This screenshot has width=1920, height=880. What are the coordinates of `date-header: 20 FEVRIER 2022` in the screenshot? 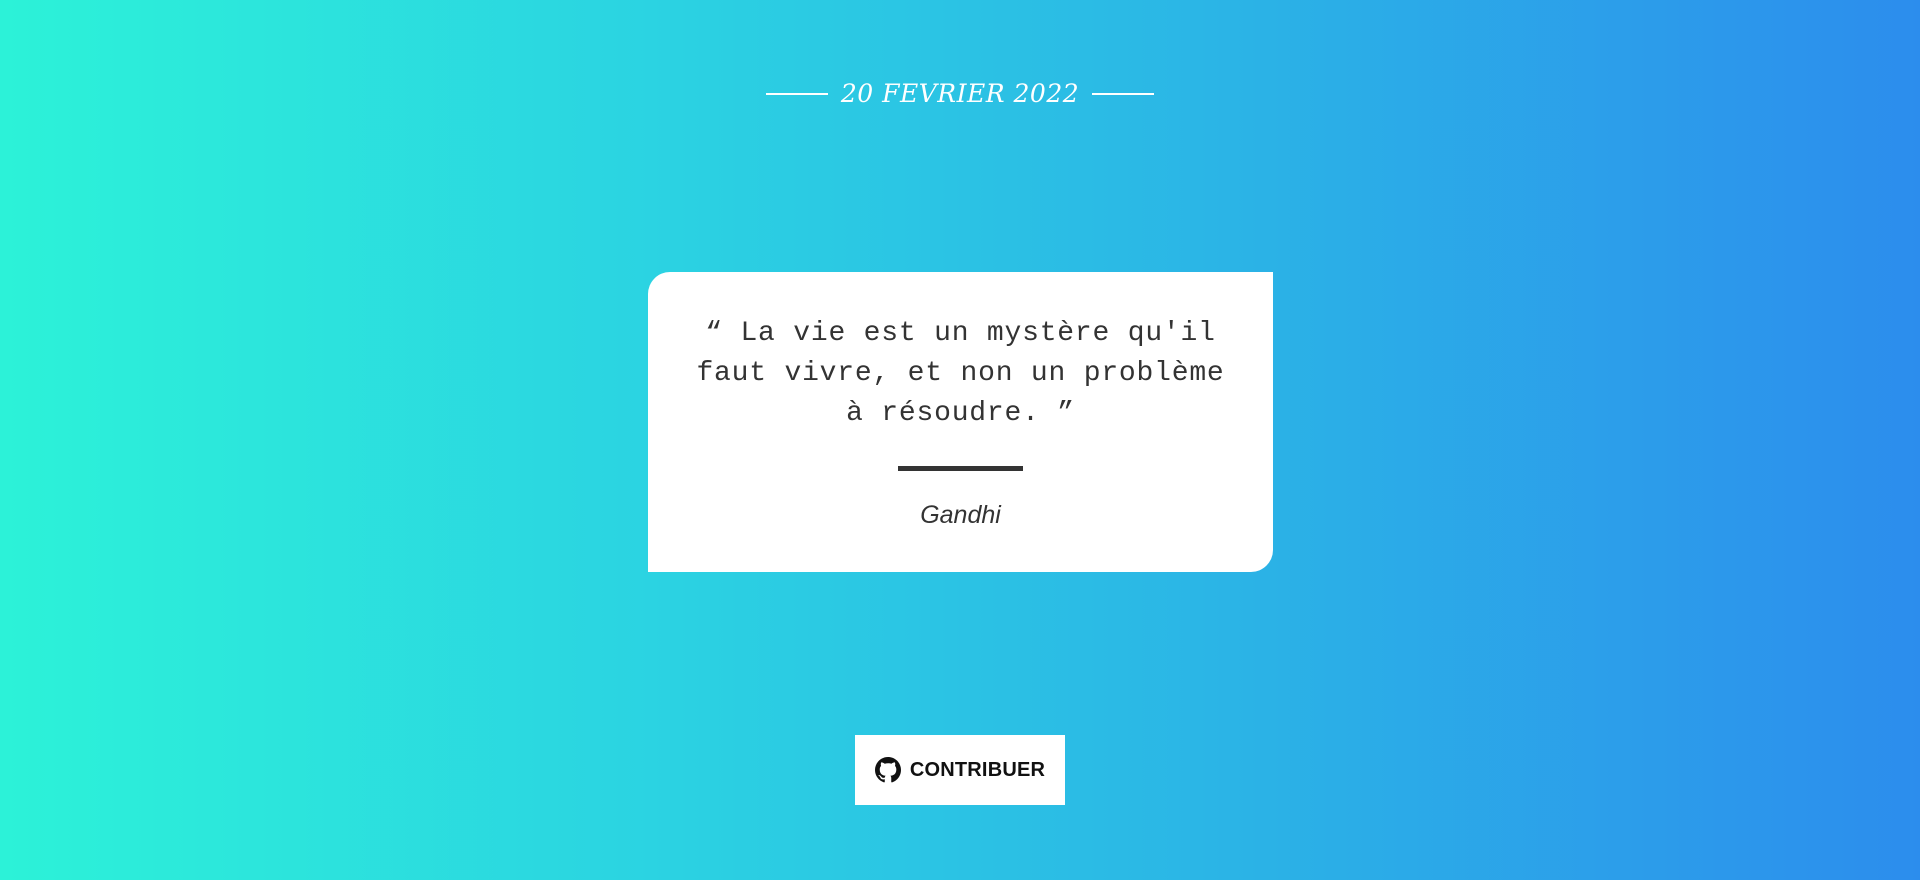 It's located at (960, 94).